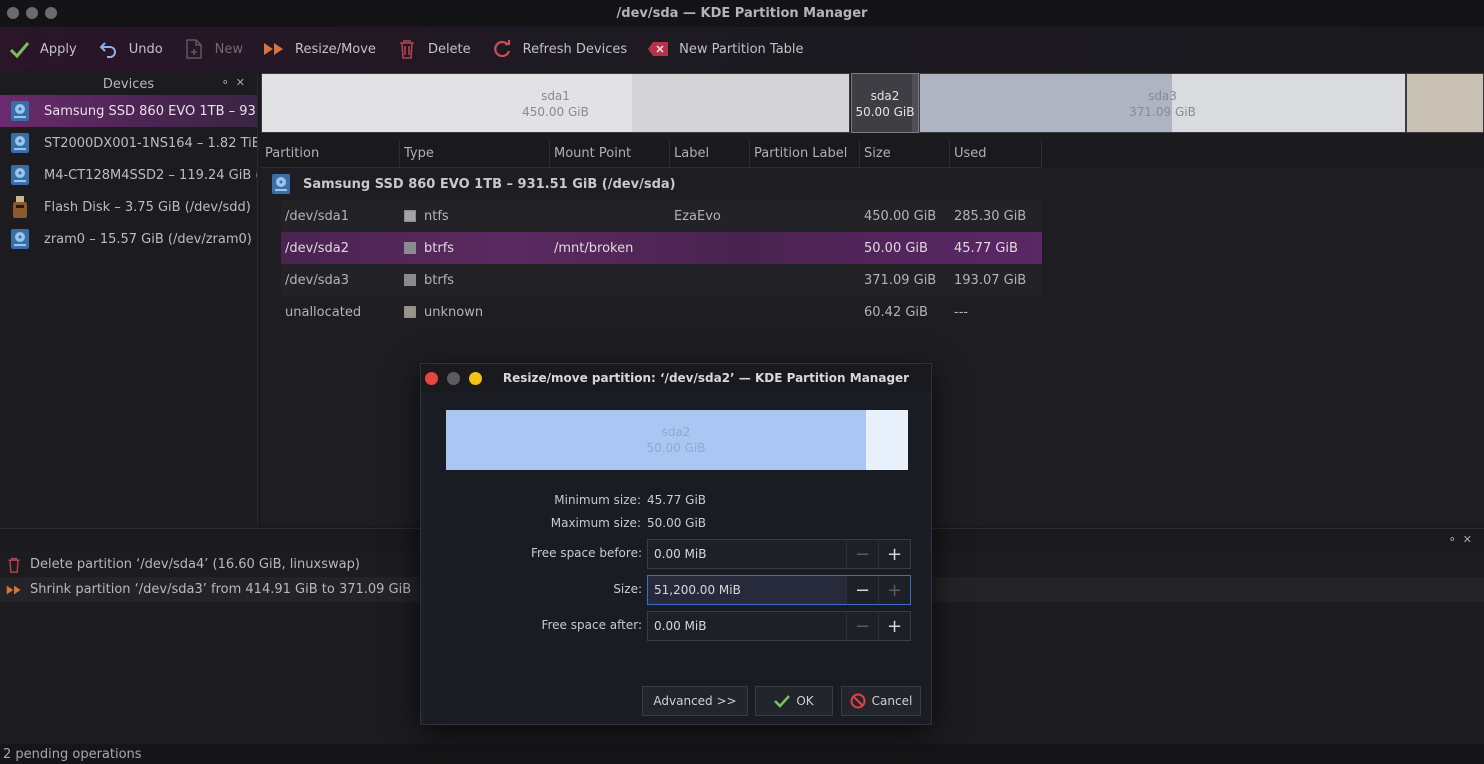 The height and width of the screenshot is (764, 1484). What do you see at coordinates (317, 216) in the screenshot?
I see `cell-partition: /dev/sda1` at bounding box center [317, 216].